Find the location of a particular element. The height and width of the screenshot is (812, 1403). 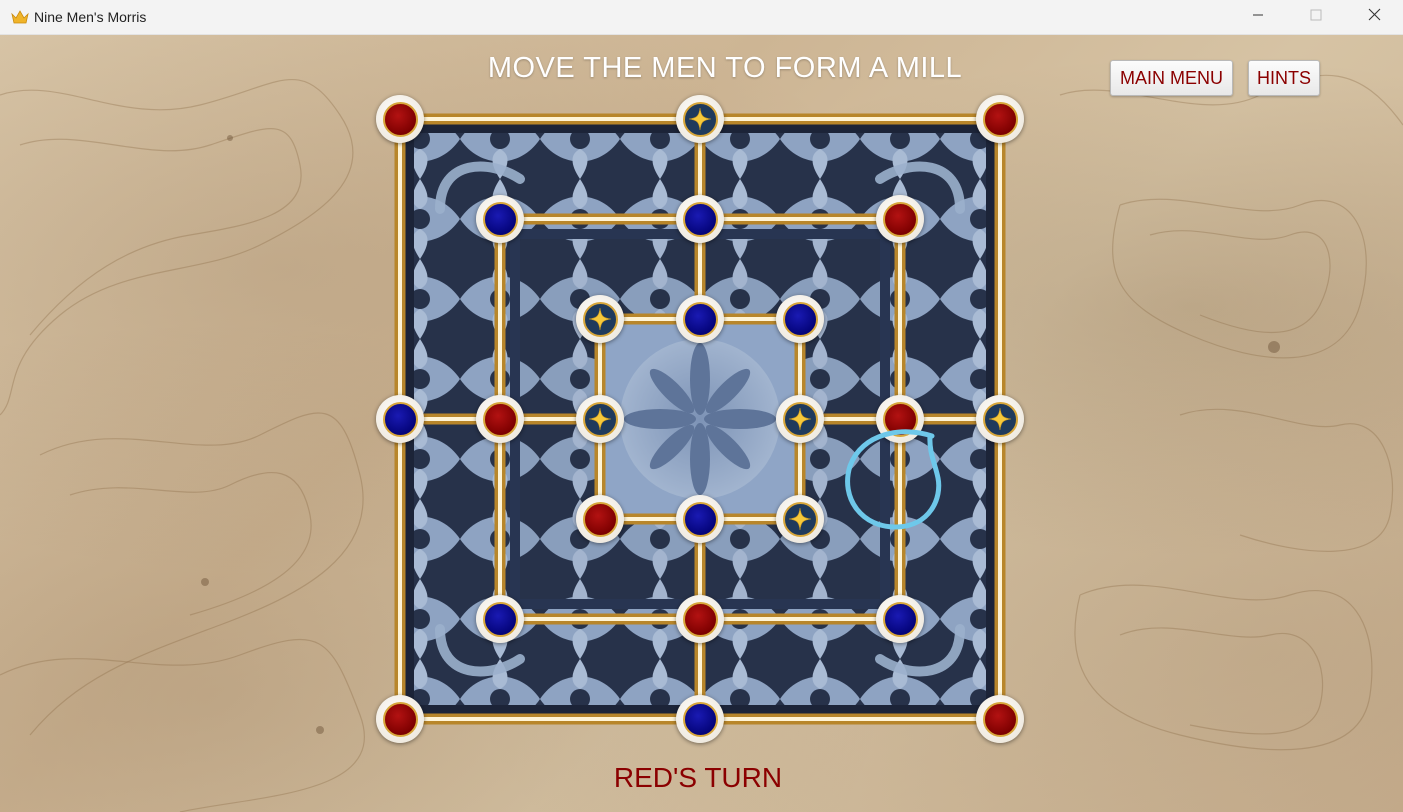

board-point-d7 is located at coordinates (700, 119).